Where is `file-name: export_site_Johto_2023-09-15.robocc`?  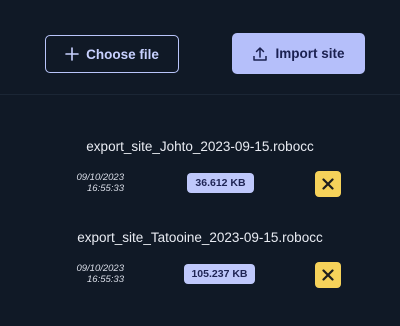
file-name: export_site_Johto_2023-09-15.robocc is located at coordinates (200, 146).